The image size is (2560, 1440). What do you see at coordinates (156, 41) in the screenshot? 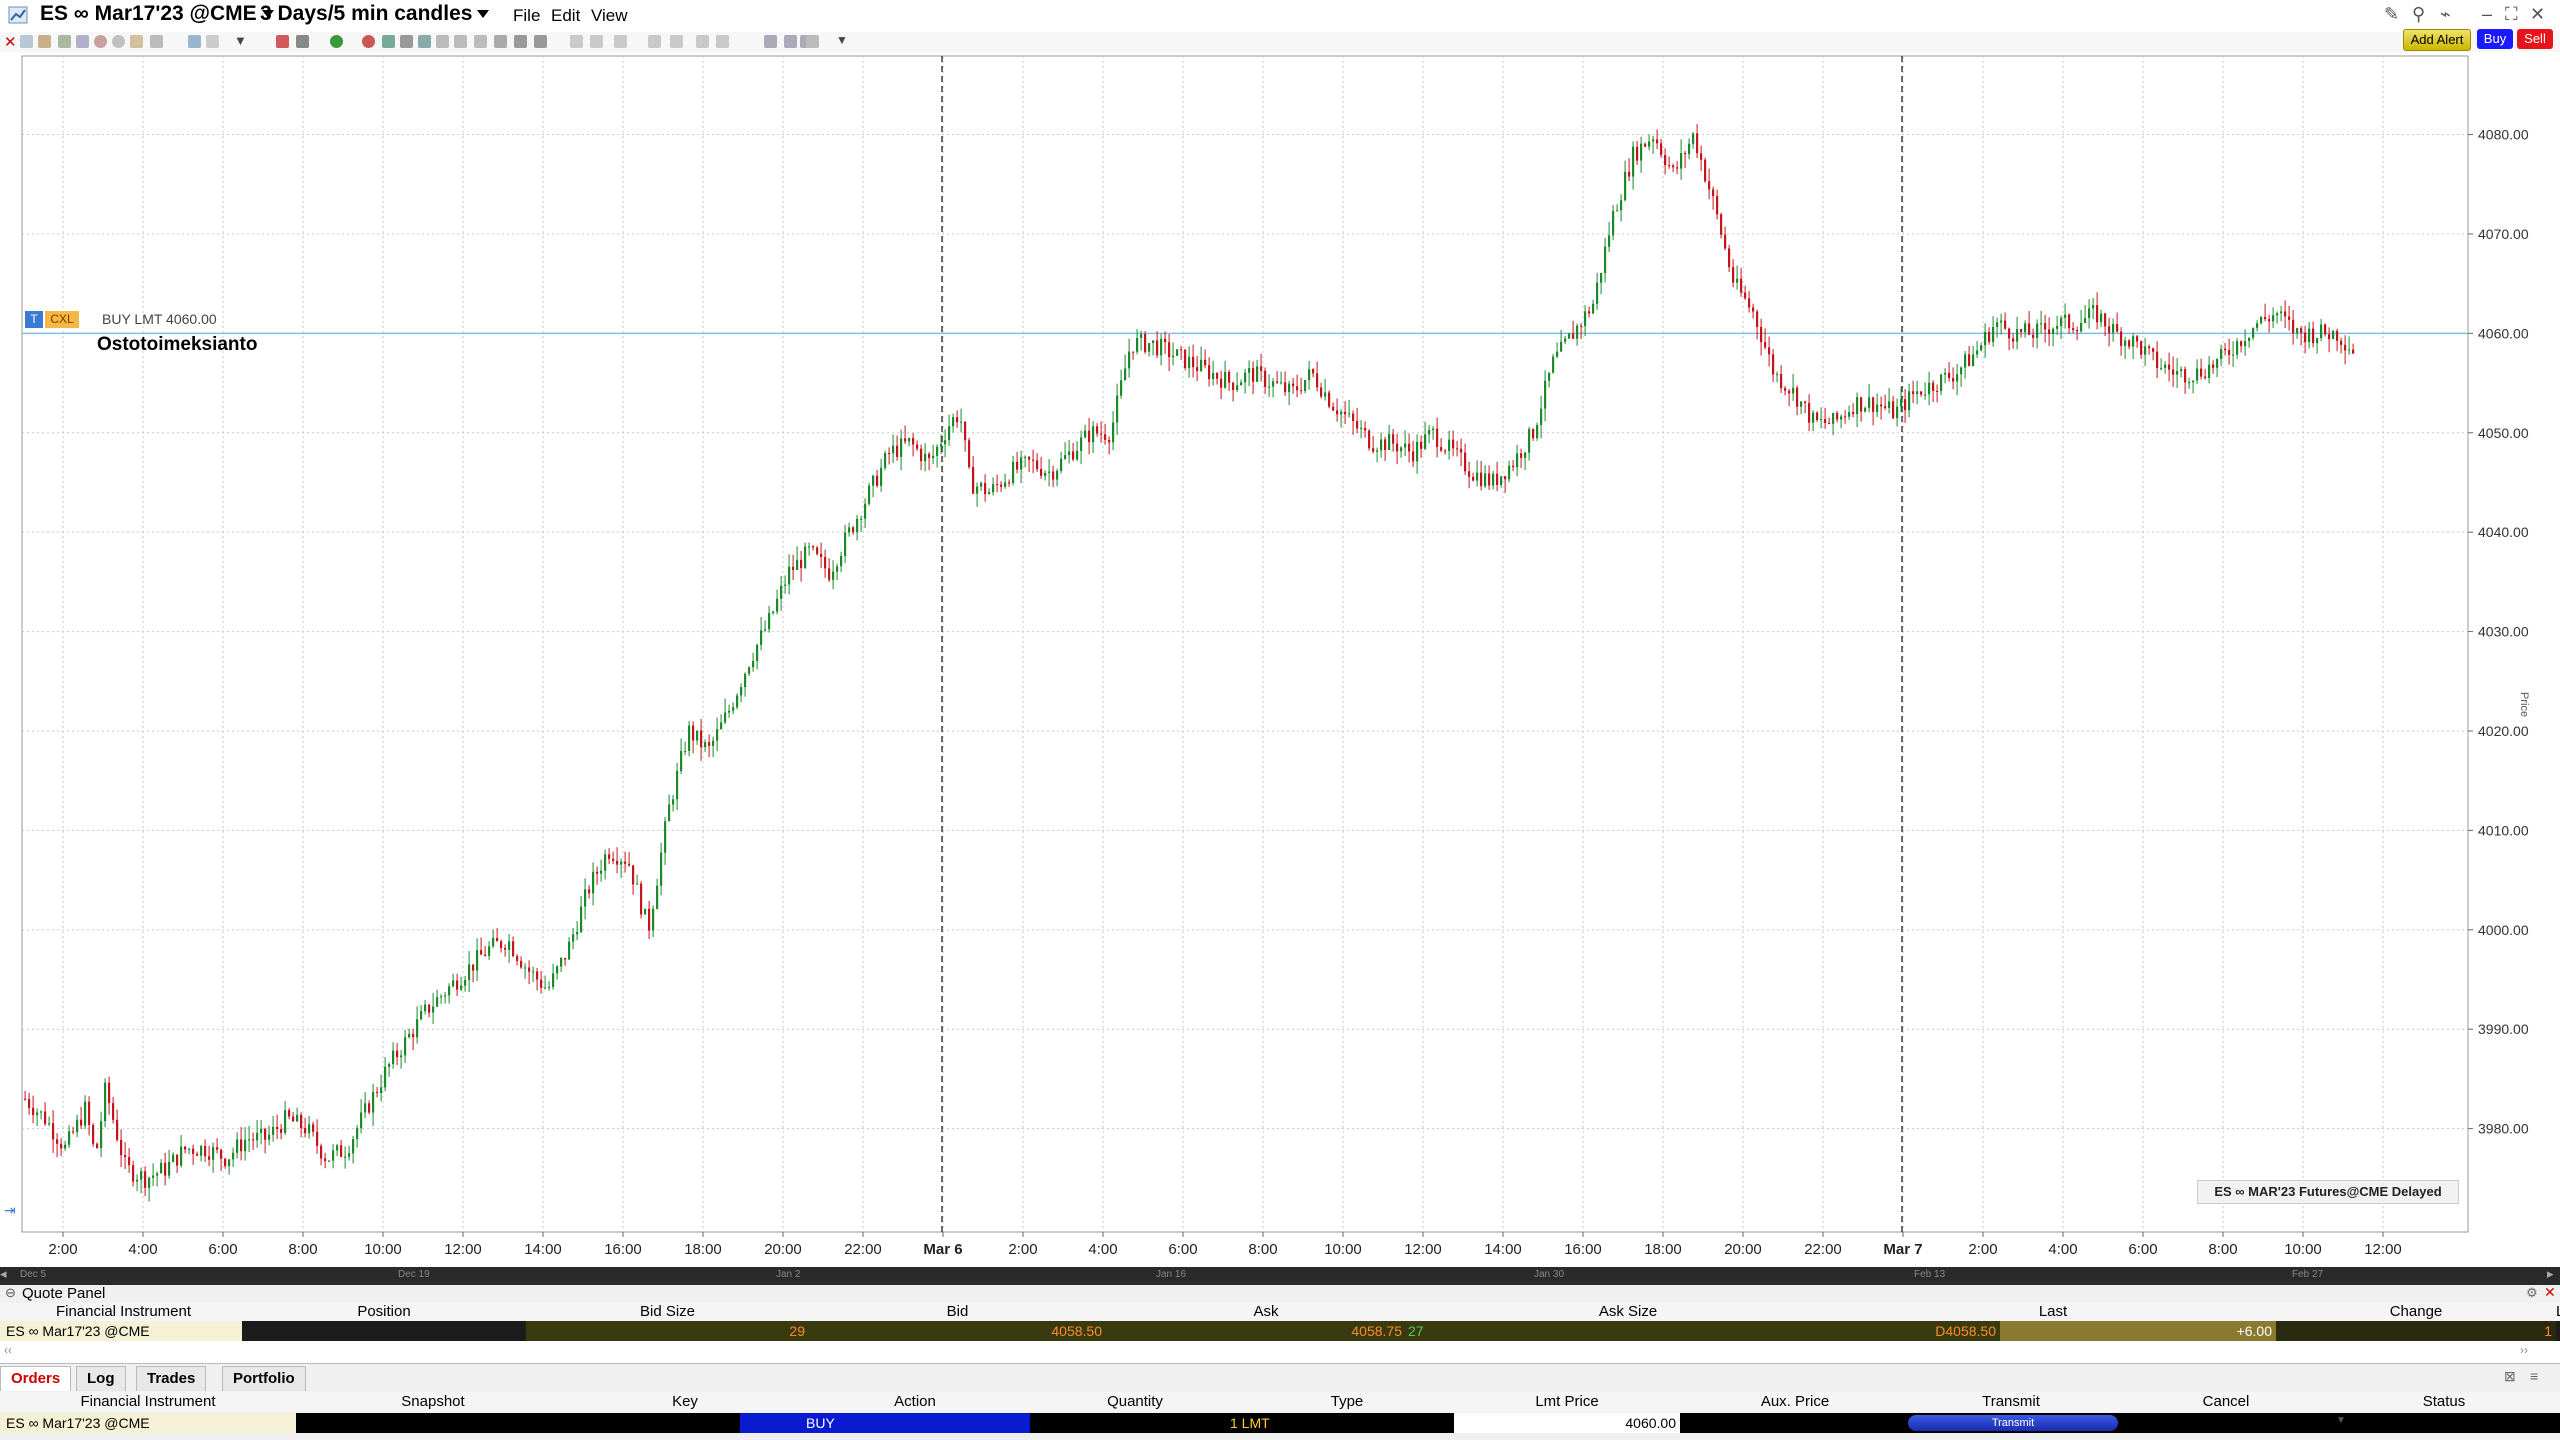
I see `settings-icon` at bounding box center [156, 41].